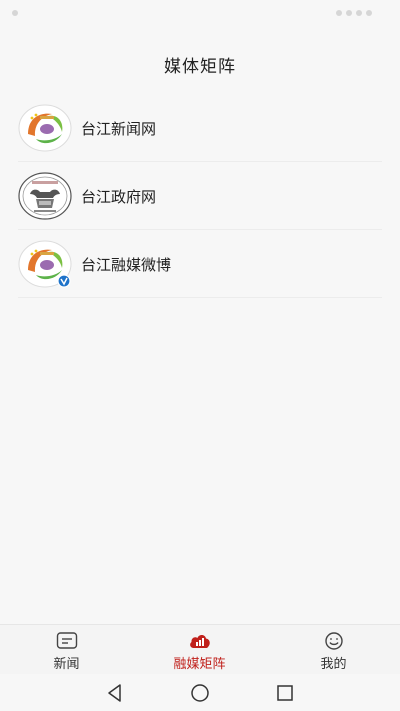  Describe the element at coordinates (64, 281) in the screenshot. I see `verified-badge-icon` at that location.